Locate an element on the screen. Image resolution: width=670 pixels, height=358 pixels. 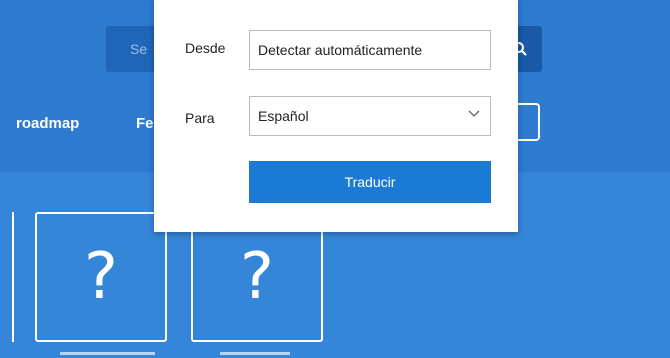
tile-partial is located at coordinates (7, 277).